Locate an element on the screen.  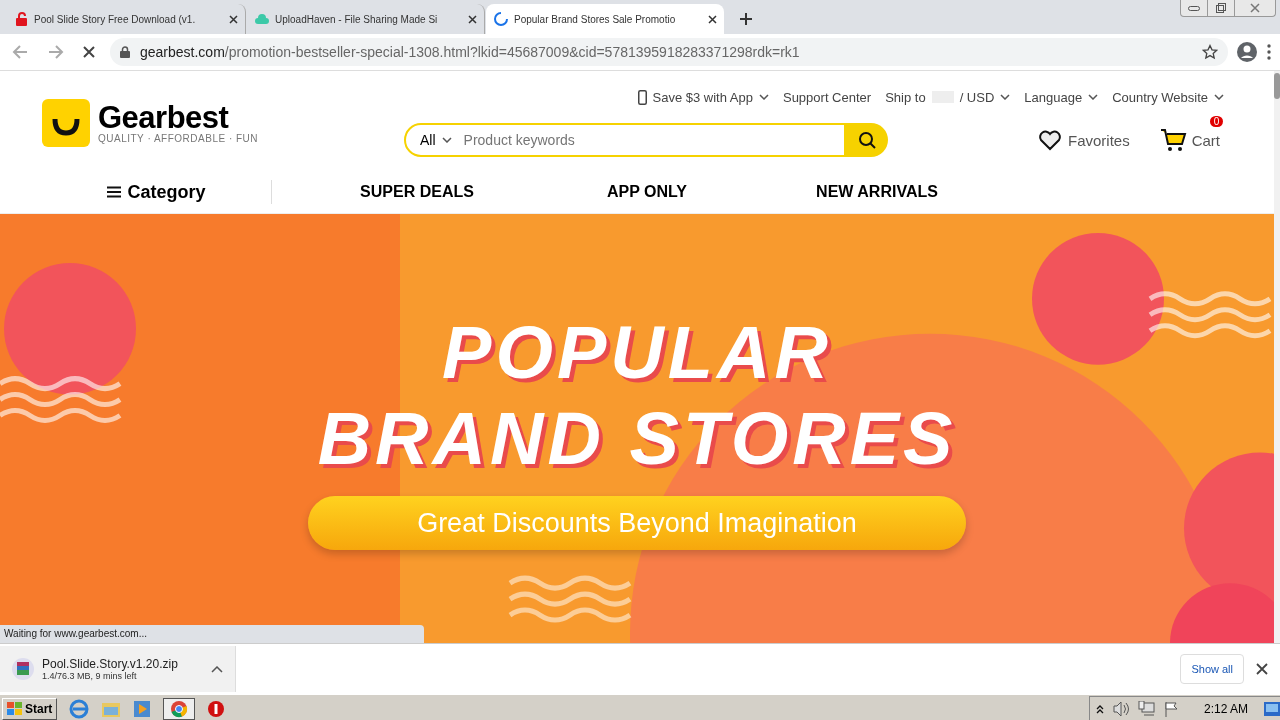
cart-count-badge: 0 is located at coordinates (1216, 121).